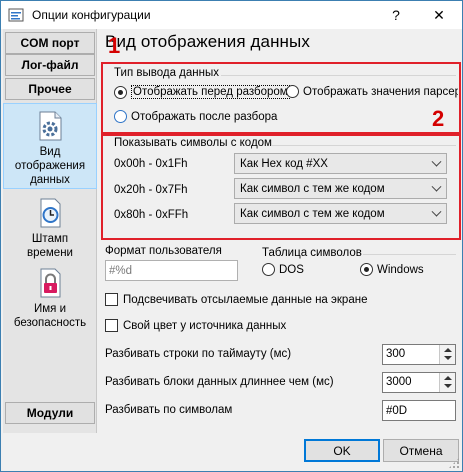 The width and height of the screenshot is (463, 472). What do you see at coordinates (151, 190) in the screenshot?
I see `symbol-range-label: 0x20h - 0x7Fh` at bounding box center [151, 190].